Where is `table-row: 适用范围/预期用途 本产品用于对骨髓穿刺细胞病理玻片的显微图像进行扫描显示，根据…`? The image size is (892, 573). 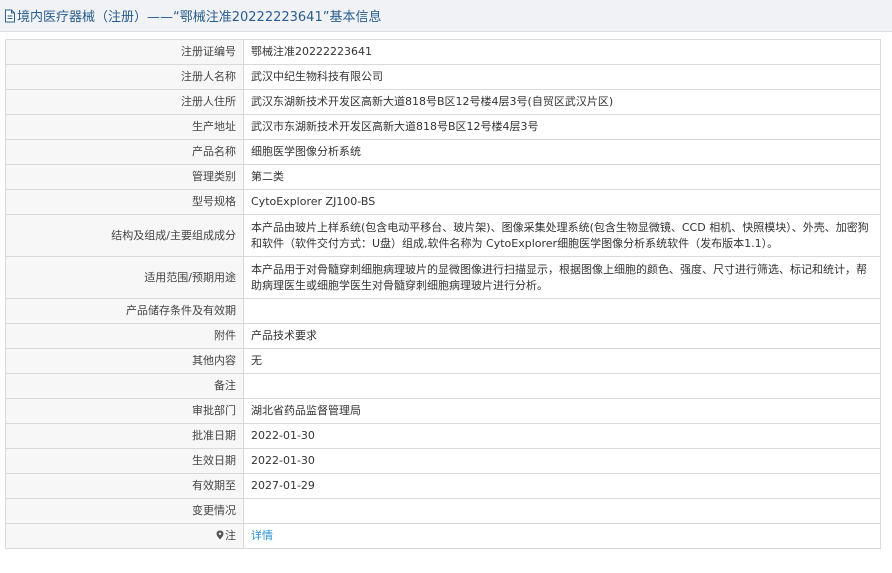 table-row: 适用范围/预期用途 本产品用于对骨髓穿刺细胞病理玻片的显微图像进行扫描显示，根据… is located at coordinates (443, 277).